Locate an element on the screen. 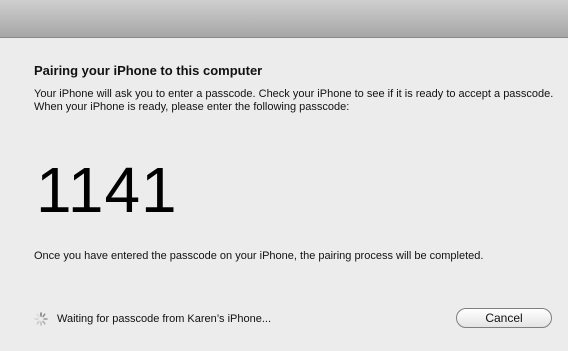 The width and height of the screenshot is (568, 351). window-titlebar is located at coordinates (284, 19).